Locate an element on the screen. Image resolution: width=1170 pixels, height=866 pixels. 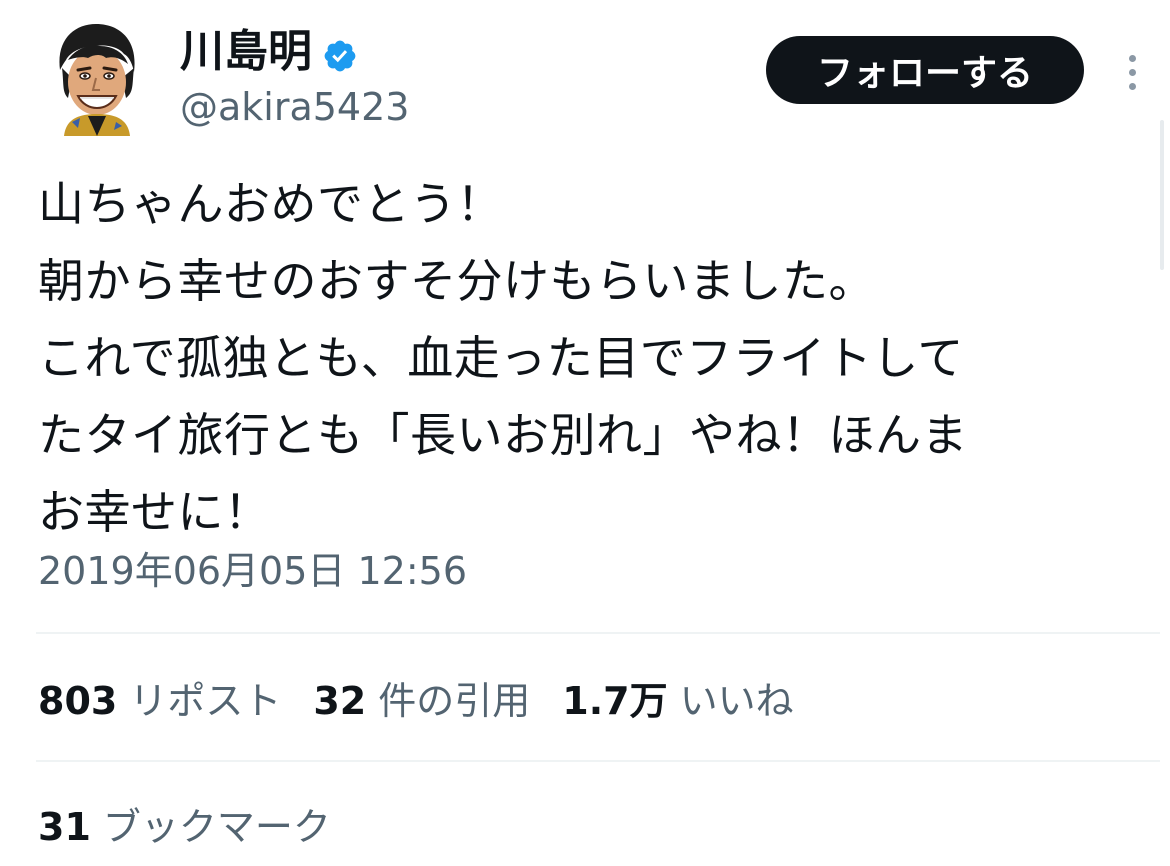
tweet-line: 山ちゃんおめでとう！ is located at coordinates (270, 204).